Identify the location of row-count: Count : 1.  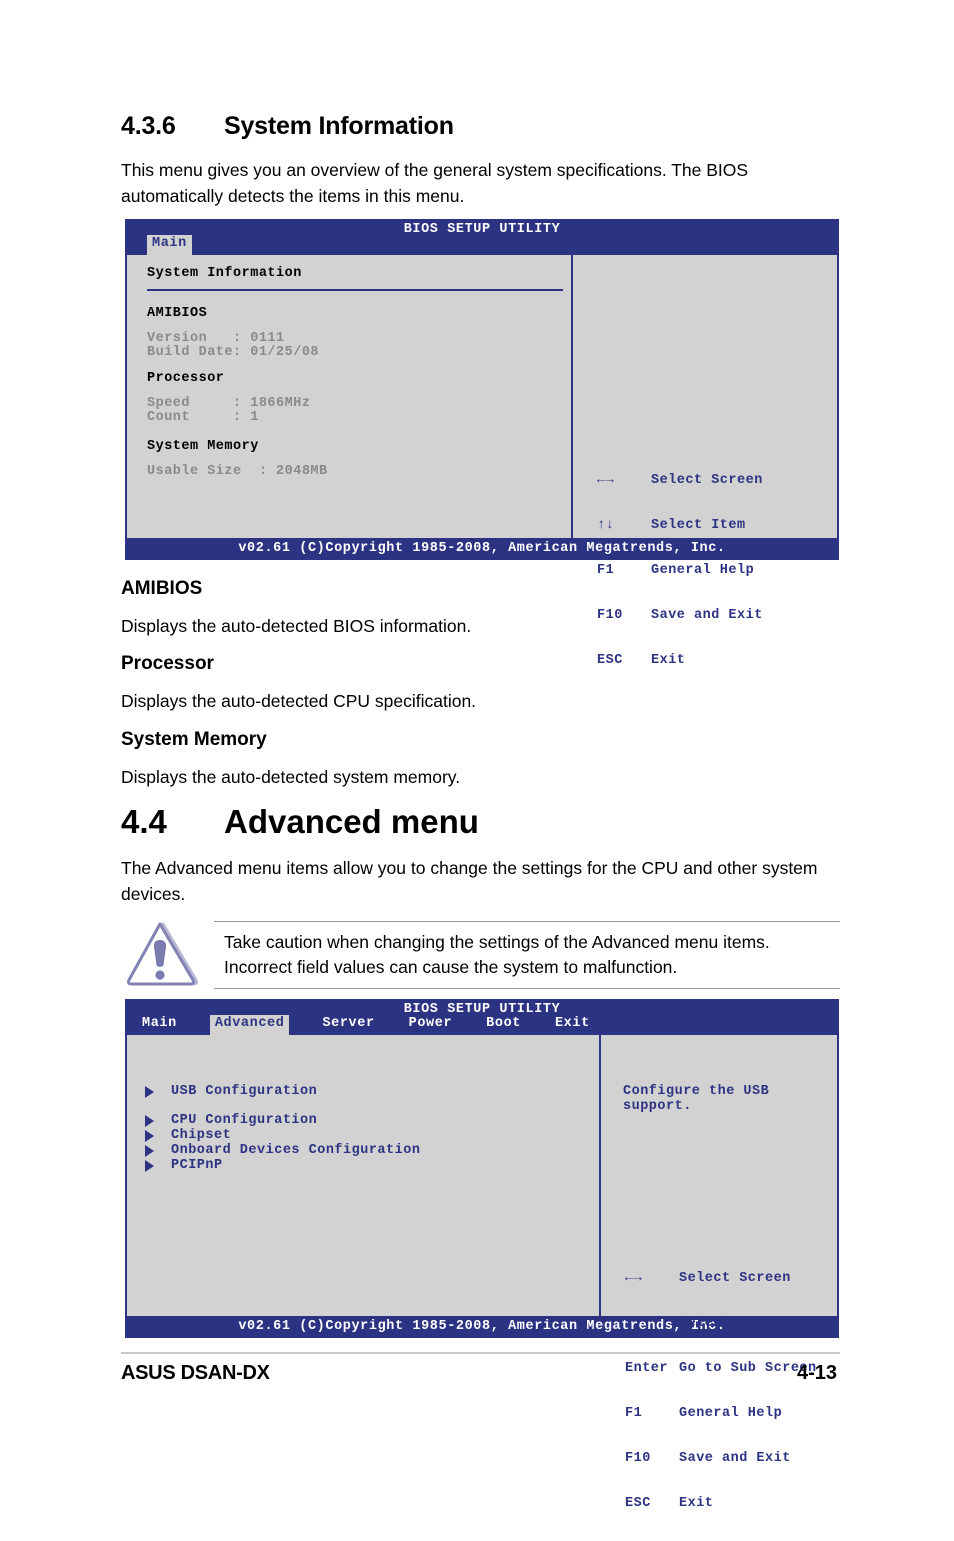
(203, 417).